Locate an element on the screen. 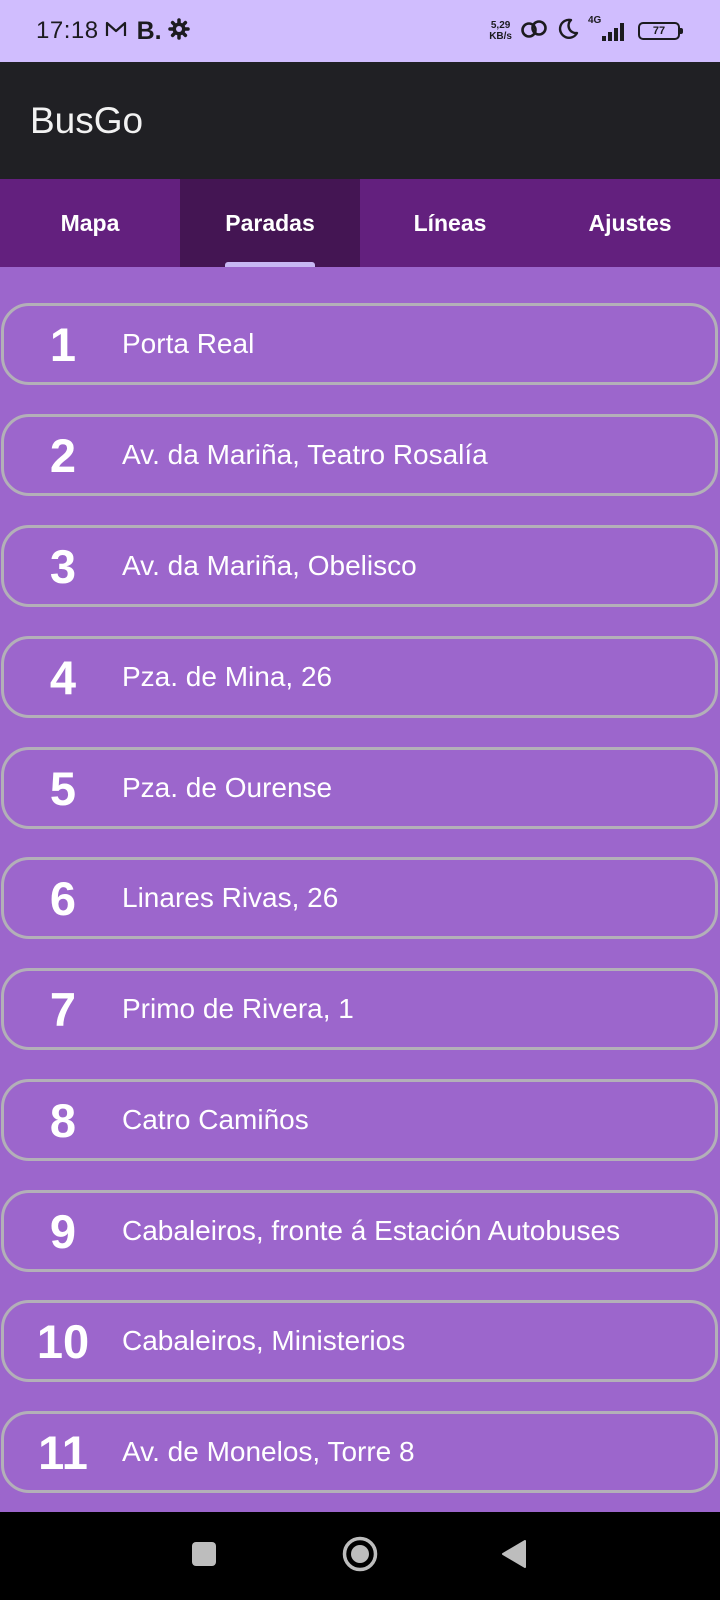  battery-level: 77 is located at coordinates (659, 31).